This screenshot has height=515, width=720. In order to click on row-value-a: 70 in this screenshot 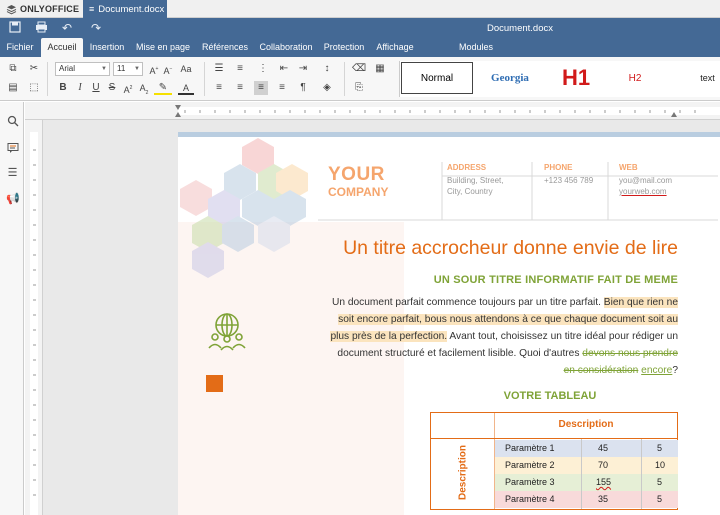, I will do `click(603, 465)`.